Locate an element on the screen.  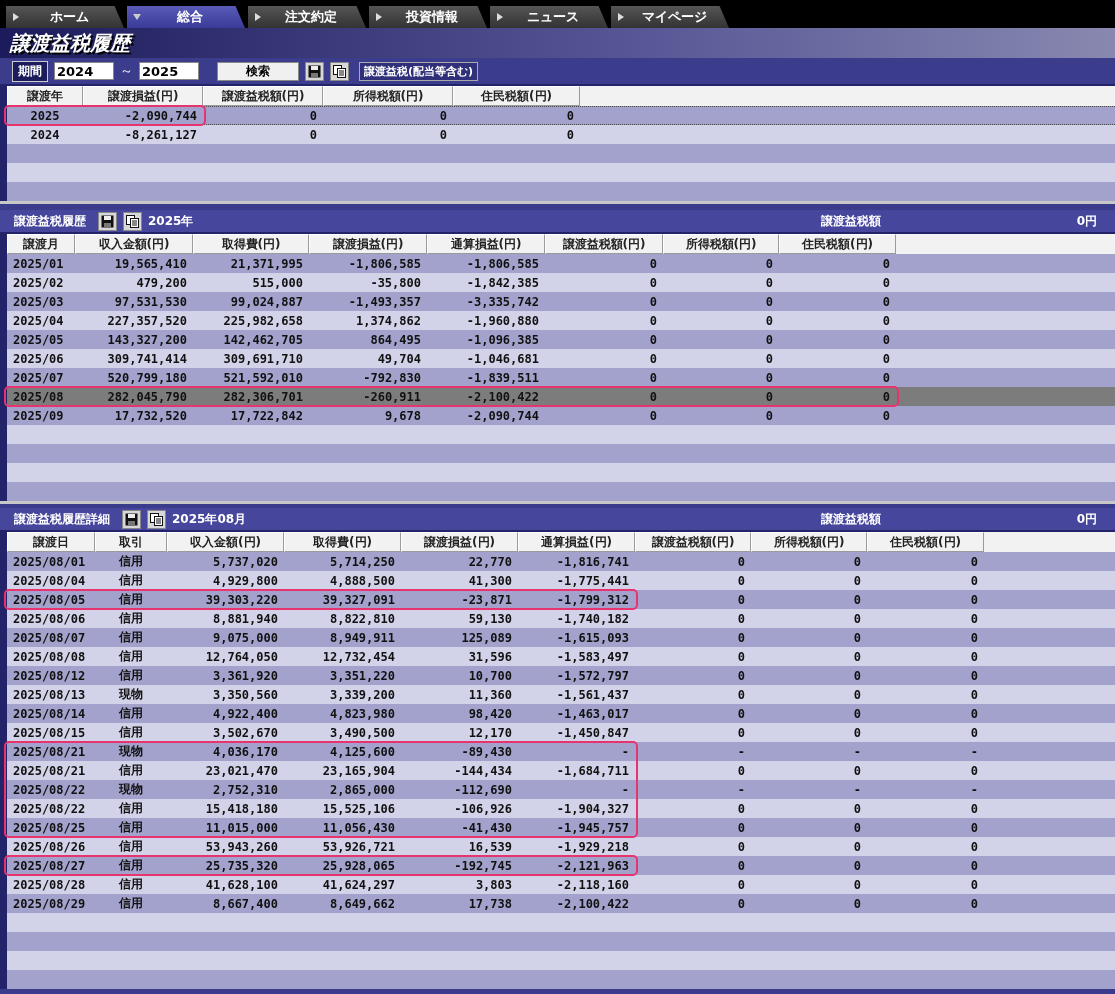
nav-tab: マイページ is located at coordinates (670, 17).